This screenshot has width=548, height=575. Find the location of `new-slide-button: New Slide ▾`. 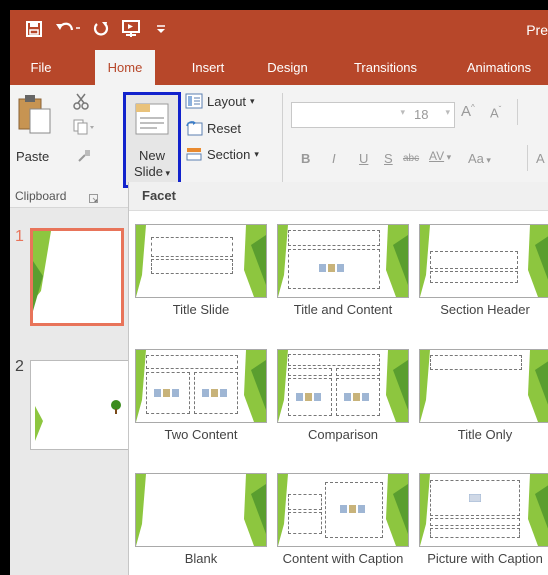

new-slide-button: New Slide ▾ is located at coordinates (152, 140).